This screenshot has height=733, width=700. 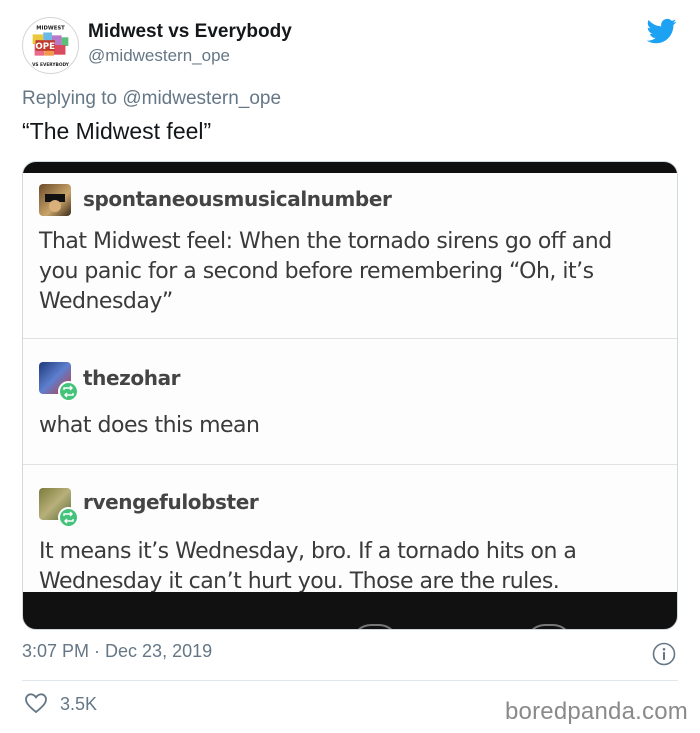 I want to click on logo-top-text: MIDWEST, so click(x=50, y=29).